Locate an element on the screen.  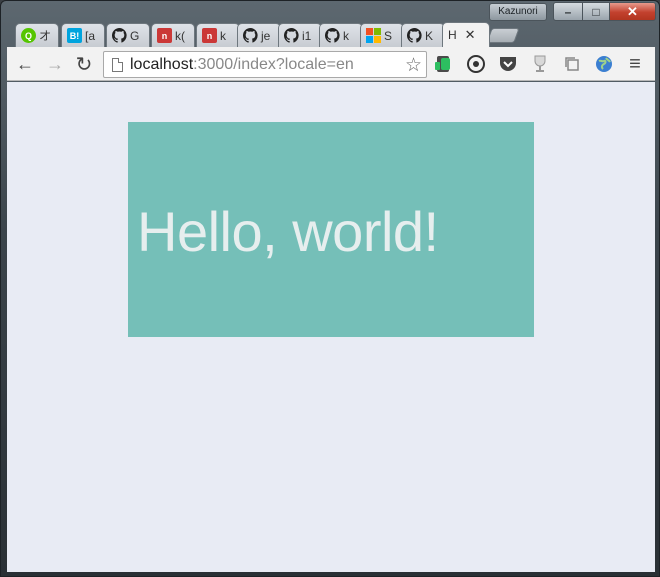
menu-button: ≡ is located at coordinates (635, 64).